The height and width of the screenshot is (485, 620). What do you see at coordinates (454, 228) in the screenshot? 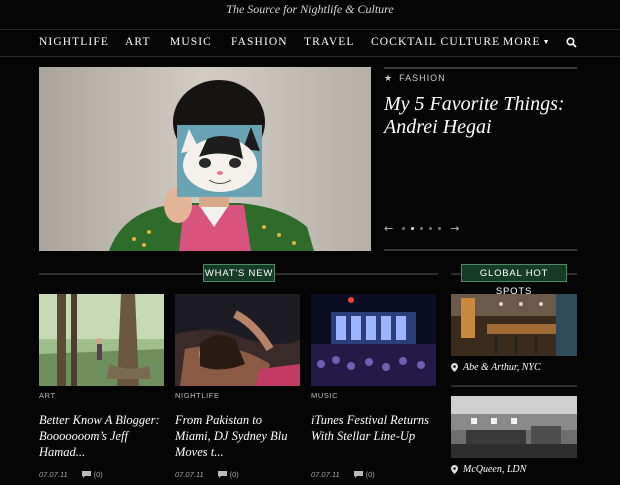
I see `arrow-right-icon: →` at bounding box center [454, 228].